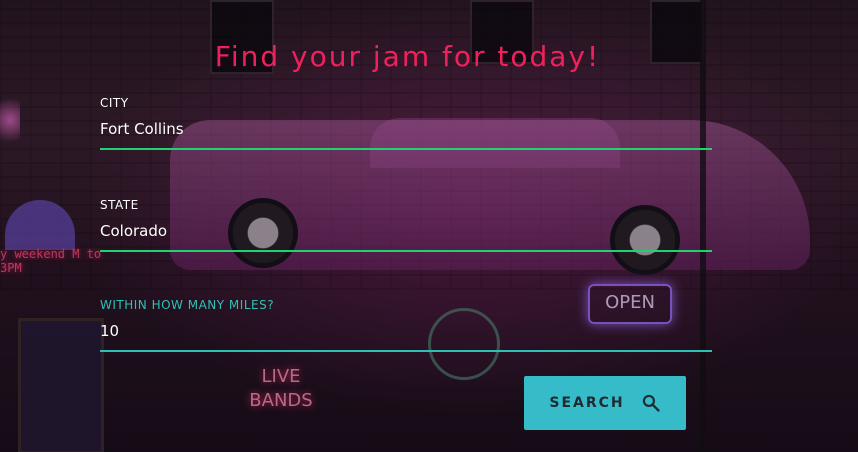 This screenshot has height=452, width=858. I want to click on city-field: CITY, so click(406, 123).